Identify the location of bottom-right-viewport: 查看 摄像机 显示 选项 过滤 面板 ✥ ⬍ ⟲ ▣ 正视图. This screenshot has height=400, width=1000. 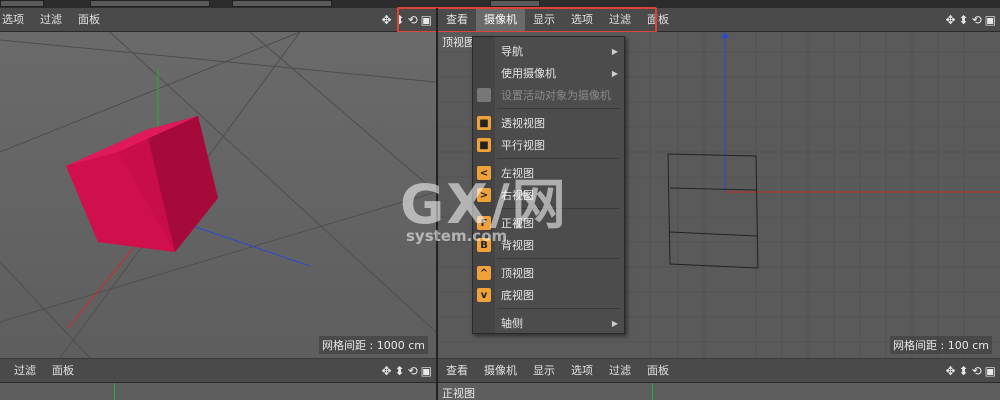
(719, 379).